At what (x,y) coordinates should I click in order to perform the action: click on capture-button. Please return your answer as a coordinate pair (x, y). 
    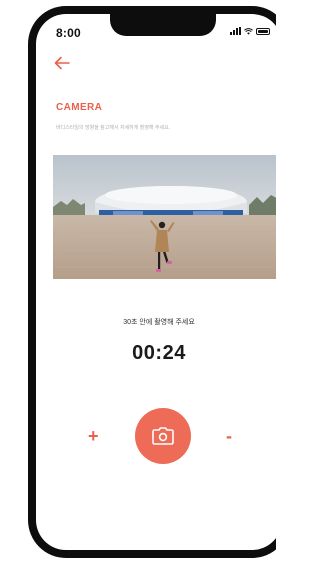
    Looking at the image, I should click on (163, 436).